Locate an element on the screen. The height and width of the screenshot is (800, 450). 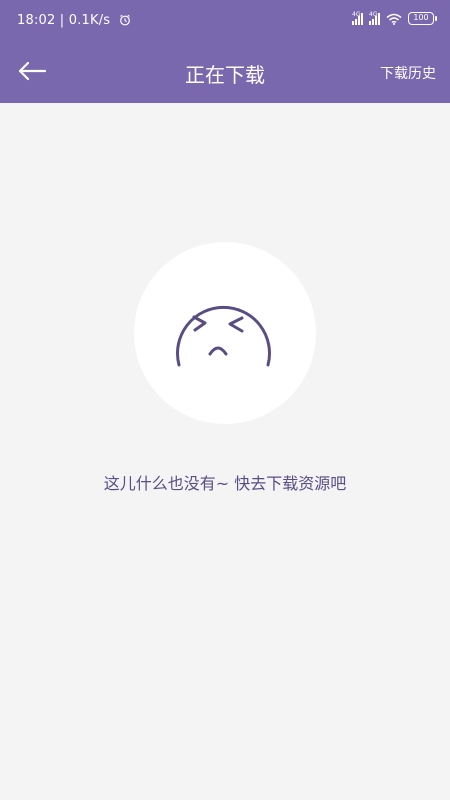
empty-state-illustration is located at coordinates (225, 333).